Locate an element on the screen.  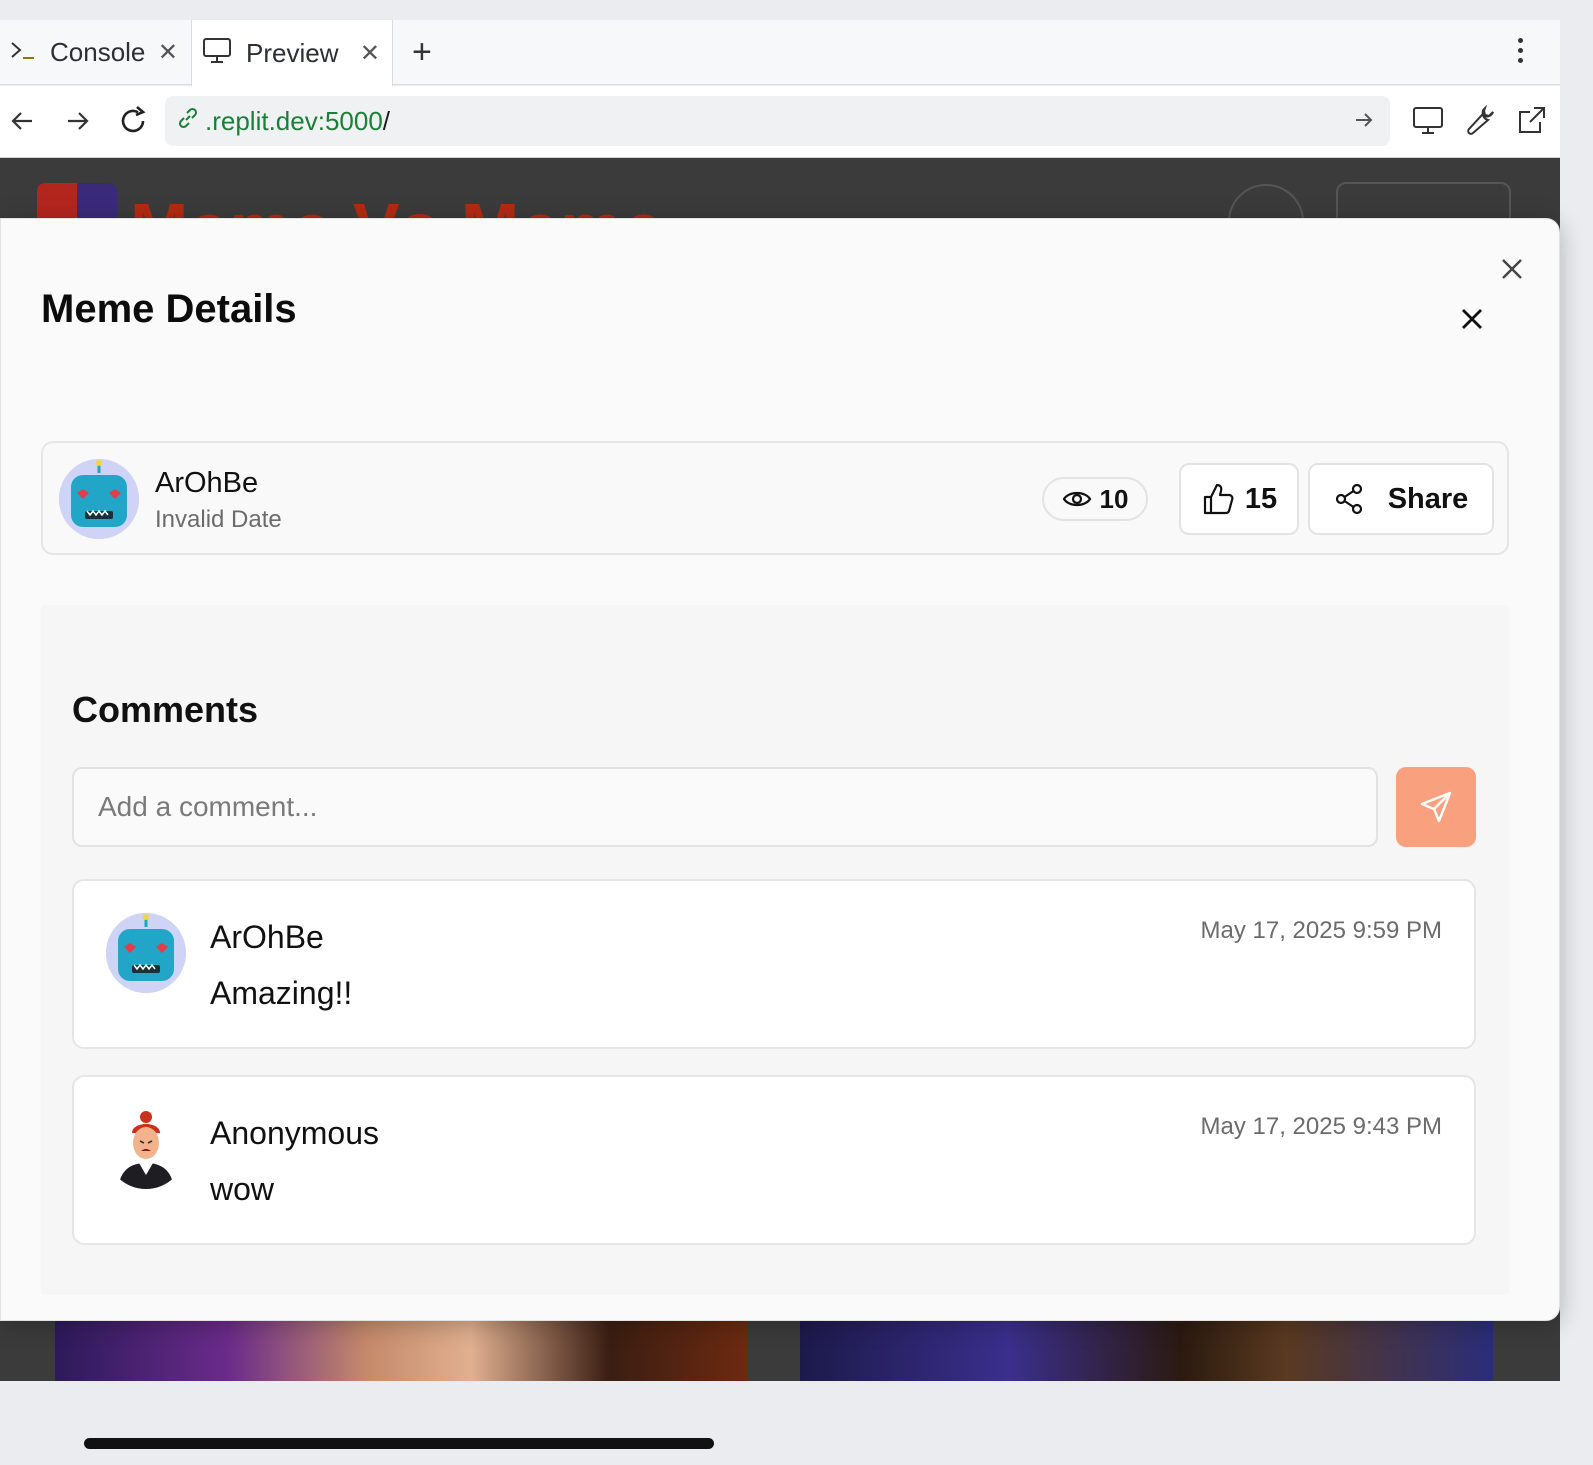
more-options-icon is located at coordinates (1520, 52).